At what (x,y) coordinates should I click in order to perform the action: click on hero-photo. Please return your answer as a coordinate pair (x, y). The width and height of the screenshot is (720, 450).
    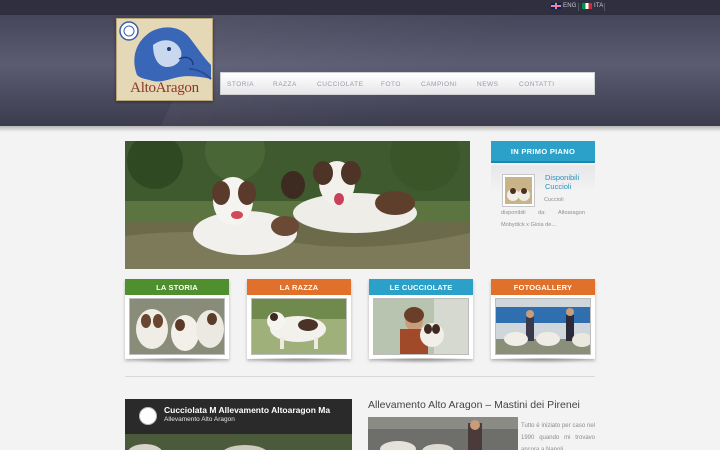
    Looking at the image, I should click on (297, 205).